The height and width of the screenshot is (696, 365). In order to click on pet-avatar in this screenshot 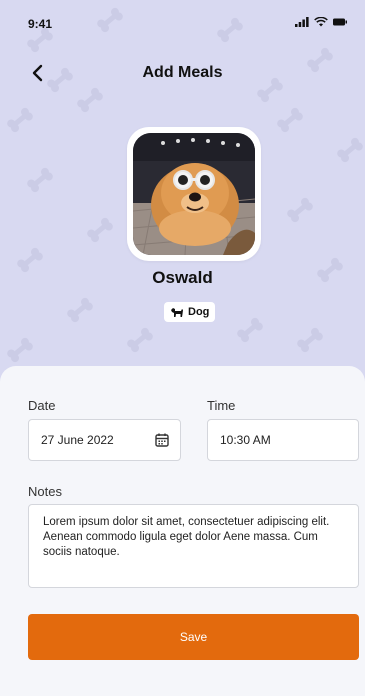, I will do `click(194, 194)`.